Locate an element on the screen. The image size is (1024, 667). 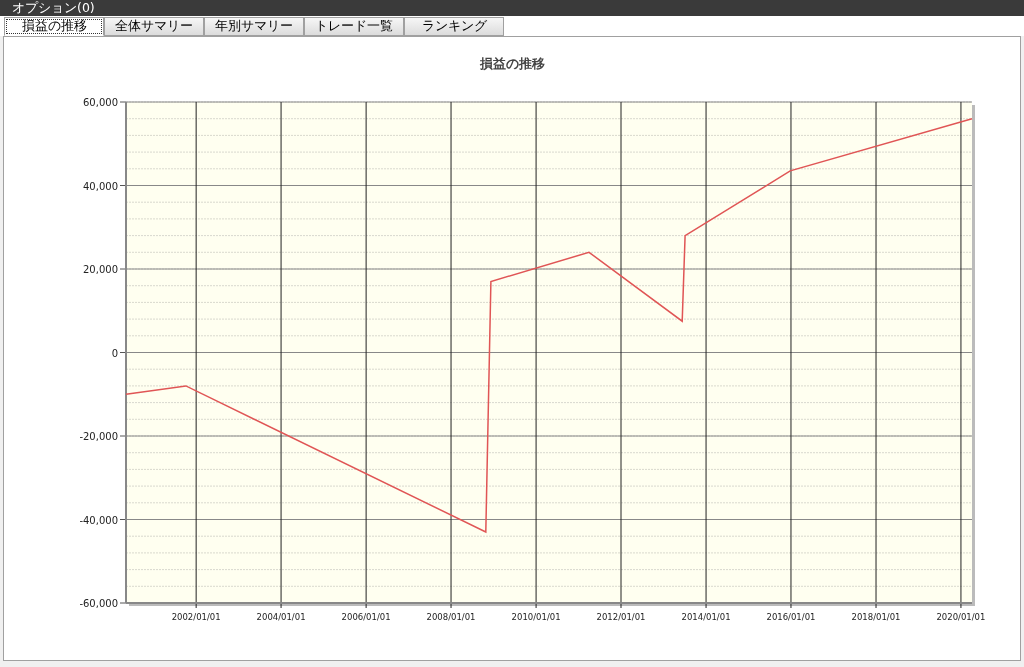
window-title: オプション(0) is located at coordinates (512, 8).